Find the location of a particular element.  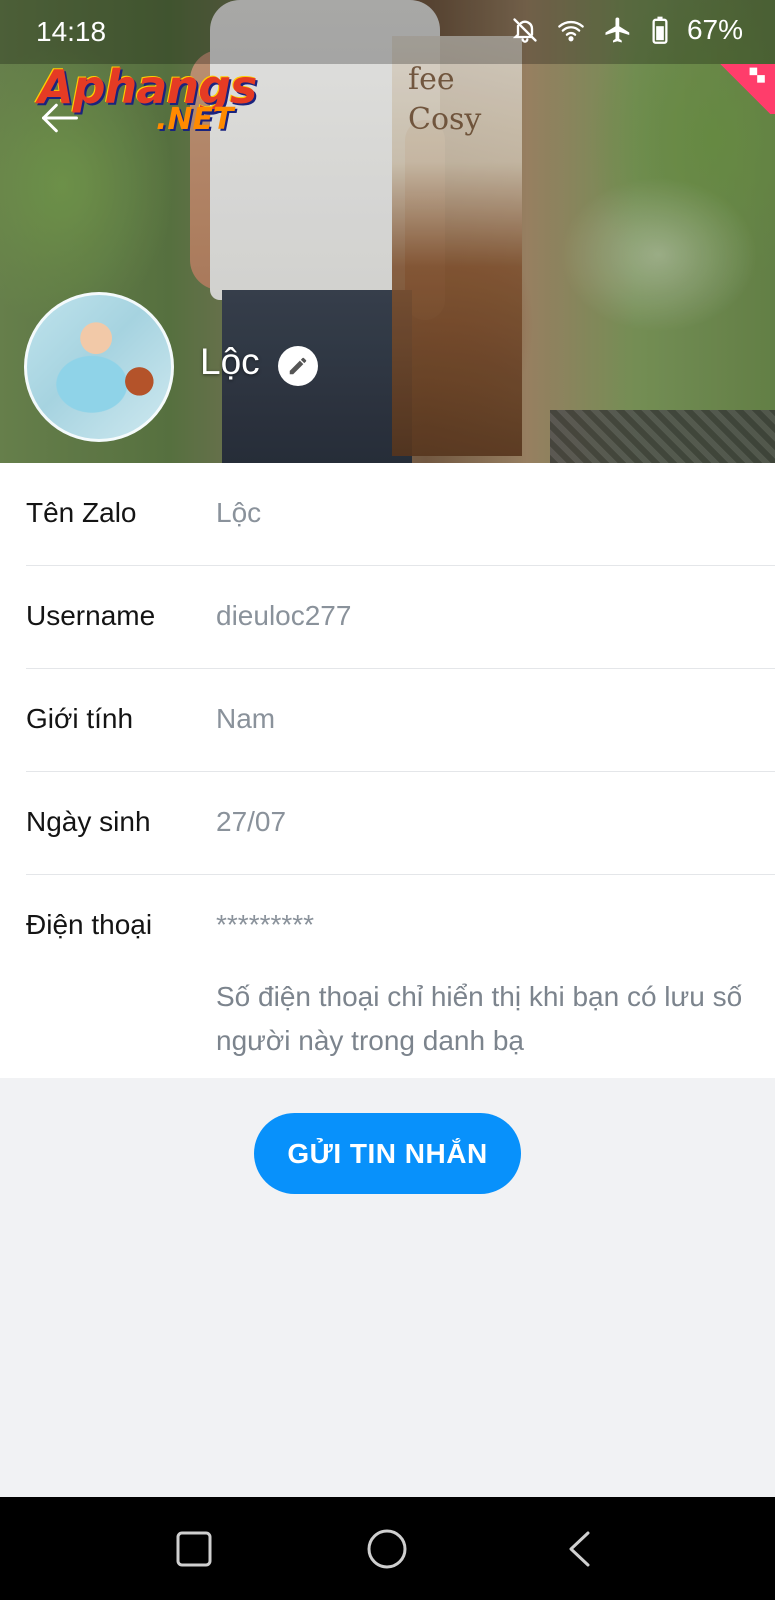

edit-name-button is located at coordinates (298, 366).